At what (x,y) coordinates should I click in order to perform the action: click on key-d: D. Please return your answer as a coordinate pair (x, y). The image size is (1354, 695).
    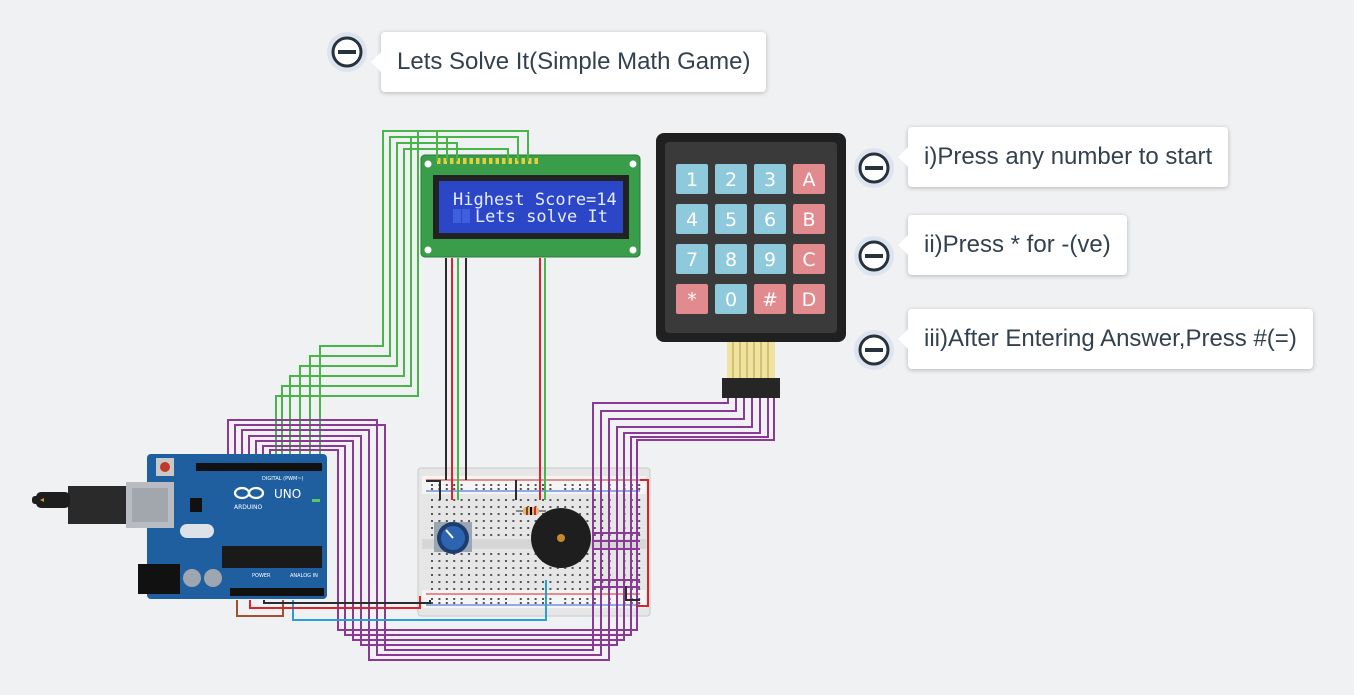
    Looking at the image, I should click on (809, 299).